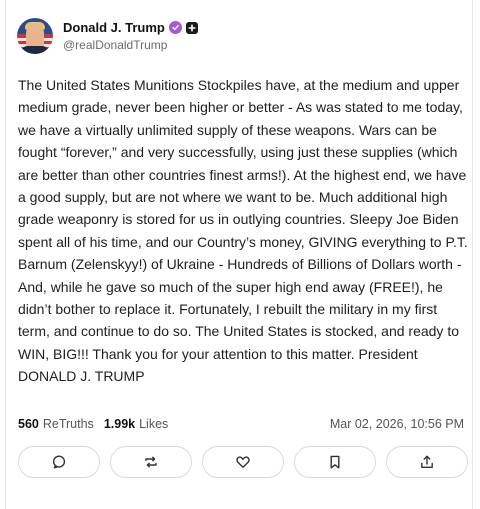 This screenshot has height=509, width=480. I want to click on reply-button, so click(59, 462).